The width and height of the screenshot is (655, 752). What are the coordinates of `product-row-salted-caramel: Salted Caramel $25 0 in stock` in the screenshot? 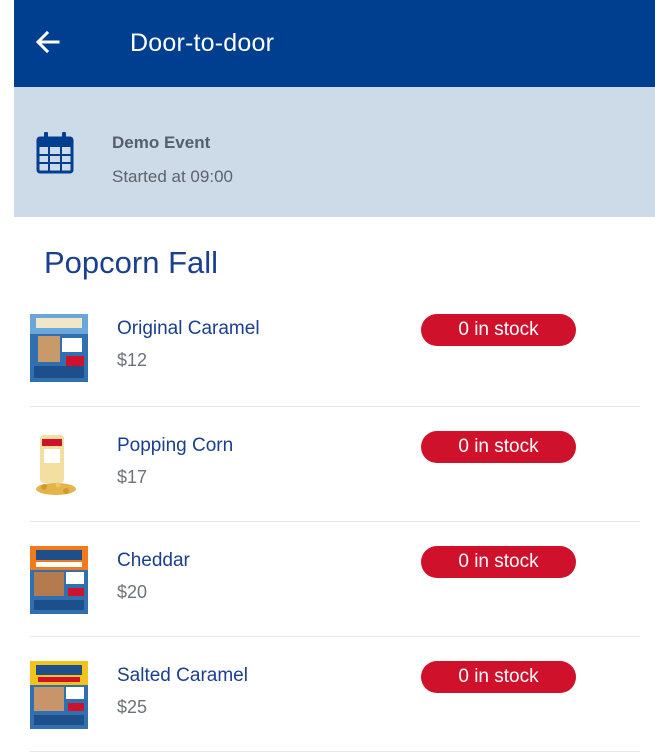 It's located at (335, 694).